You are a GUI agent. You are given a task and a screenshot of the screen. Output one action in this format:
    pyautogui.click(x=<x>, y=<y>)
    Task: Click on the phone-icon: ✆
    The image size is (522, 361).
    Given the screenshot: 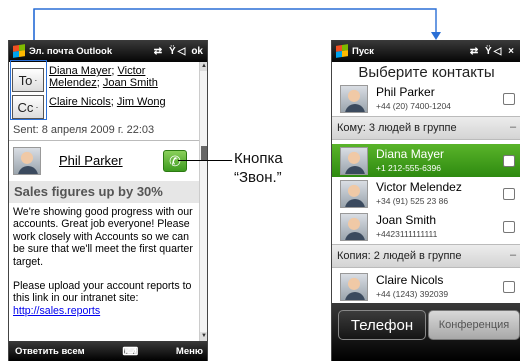 What is the action you would take?
    pyautogui.click(x=175, y=160)
    